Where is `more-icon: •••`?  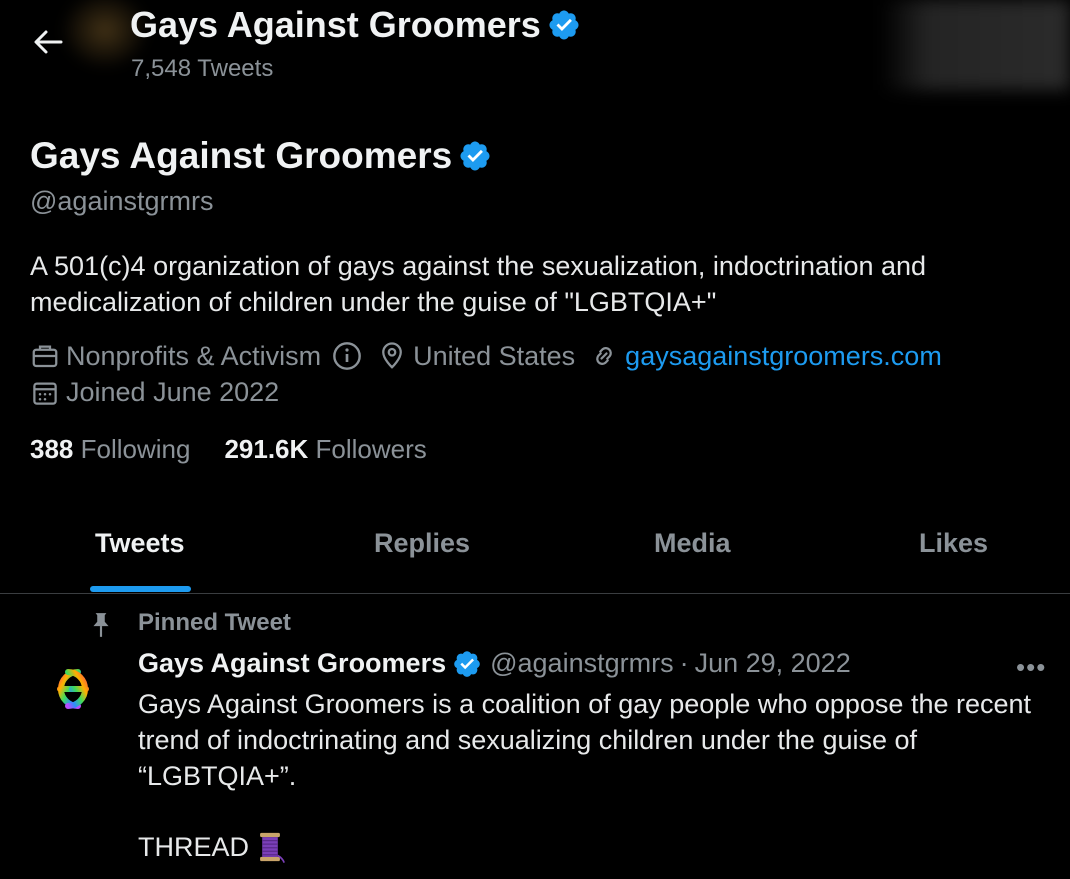
more-icon: ••• is located at coordinates (1031, 667).